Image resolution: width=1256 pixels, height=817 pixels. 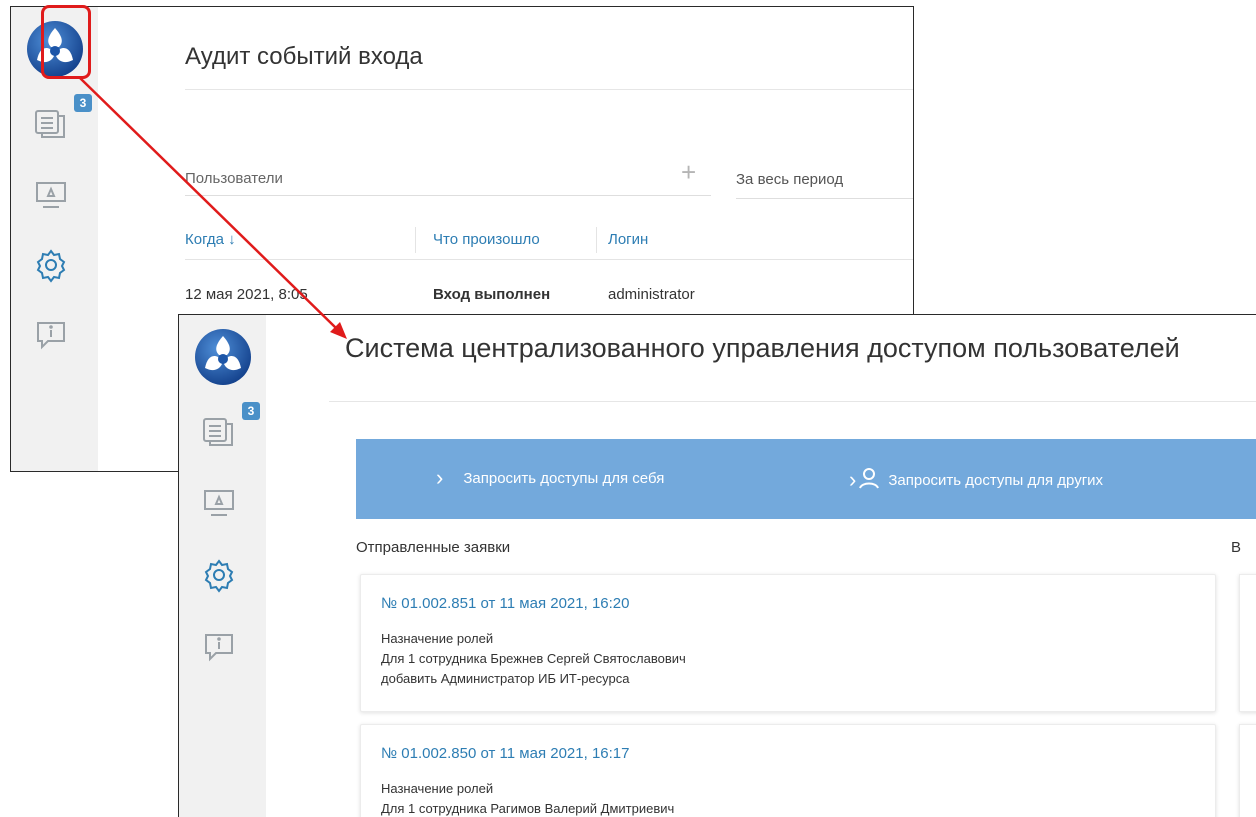 I want to click on column-header-login: Логин, so click(x=628, y=239).